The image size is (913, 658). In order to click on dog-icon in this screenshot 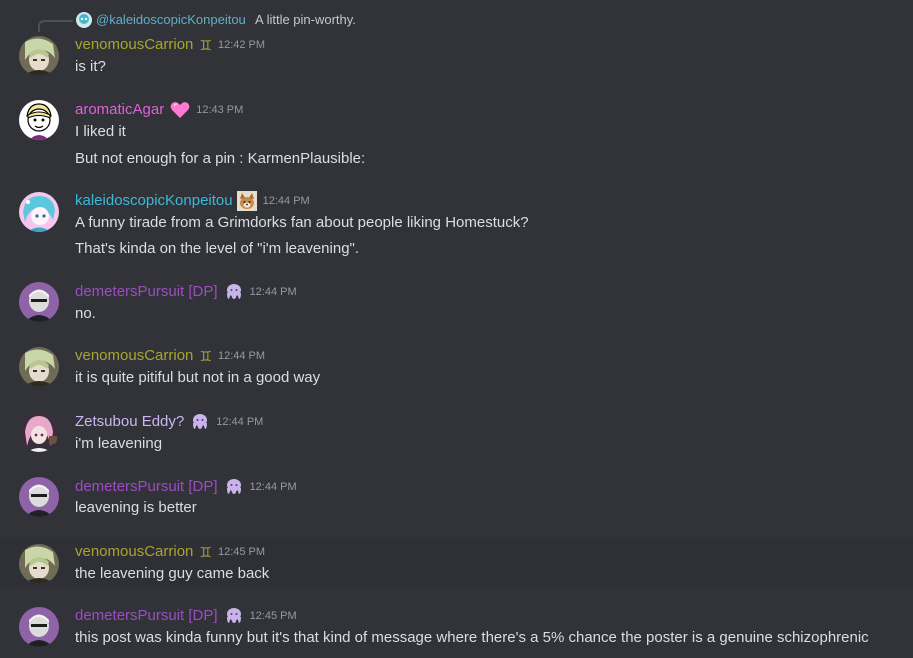, I will do `click(246, 201)`.